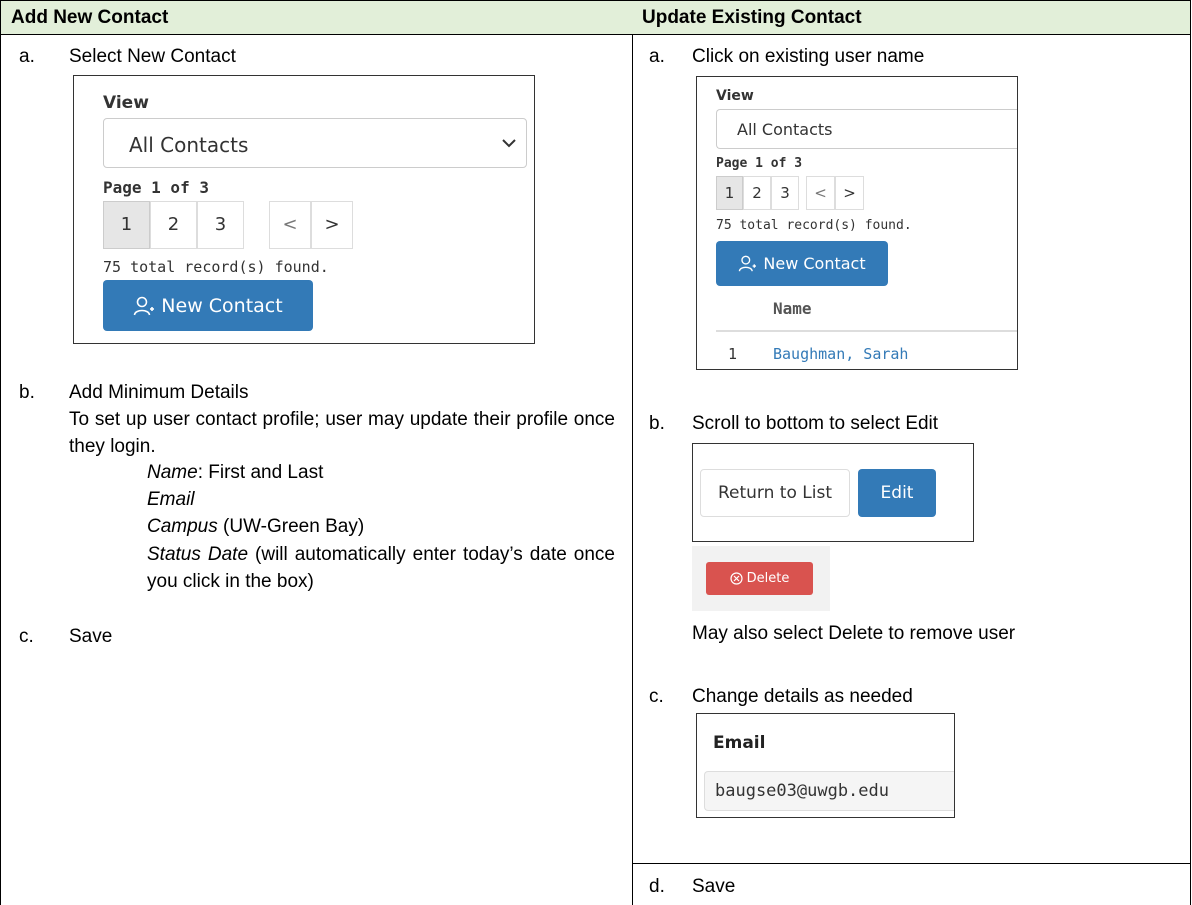  I want to click on edit-label: Edit, so click(897, 493).